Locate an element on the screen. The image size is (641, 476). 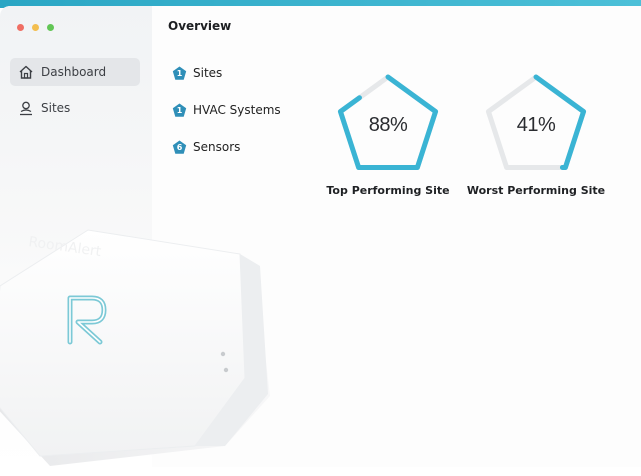
sidebar-item-sites: Sites is located at coordinates (74, 108).